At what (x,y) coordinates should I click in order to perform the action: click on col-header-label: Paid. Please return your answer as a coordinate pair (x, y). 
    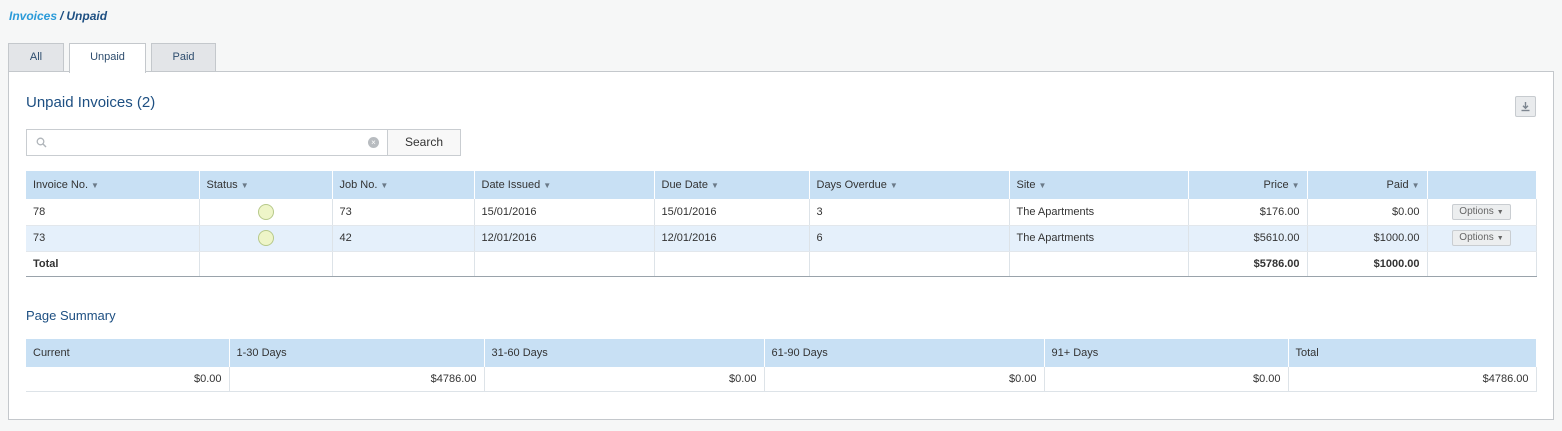
    Looking at the image, I should click on (1397, 185).